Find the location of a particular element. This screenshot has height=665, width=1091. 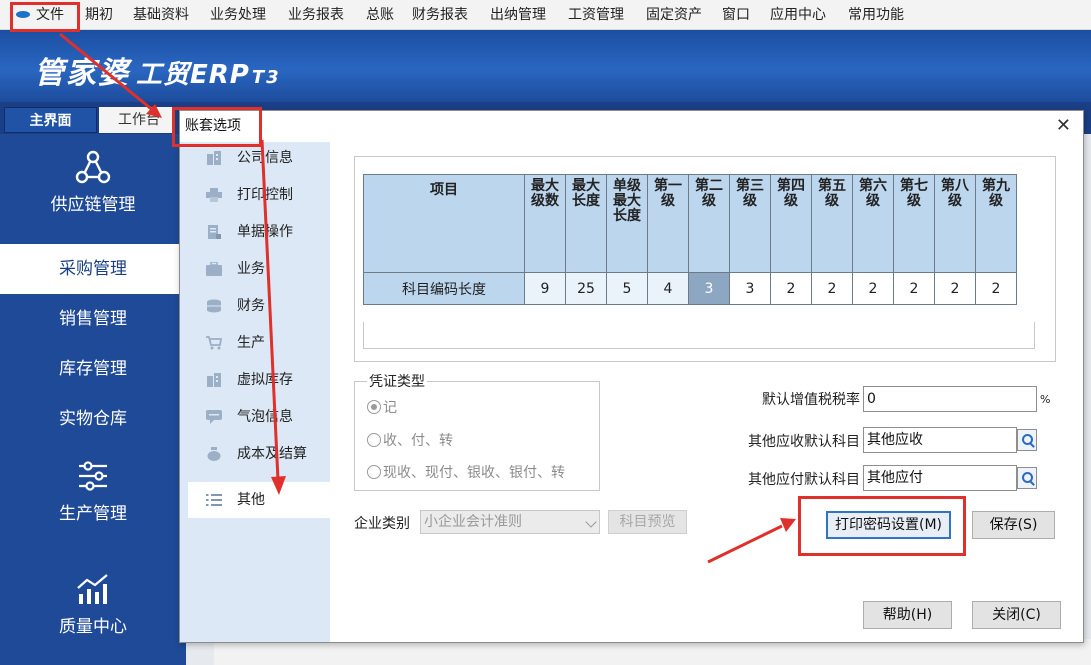

tab-main: 主界面 is located at coordinates (50, 120).